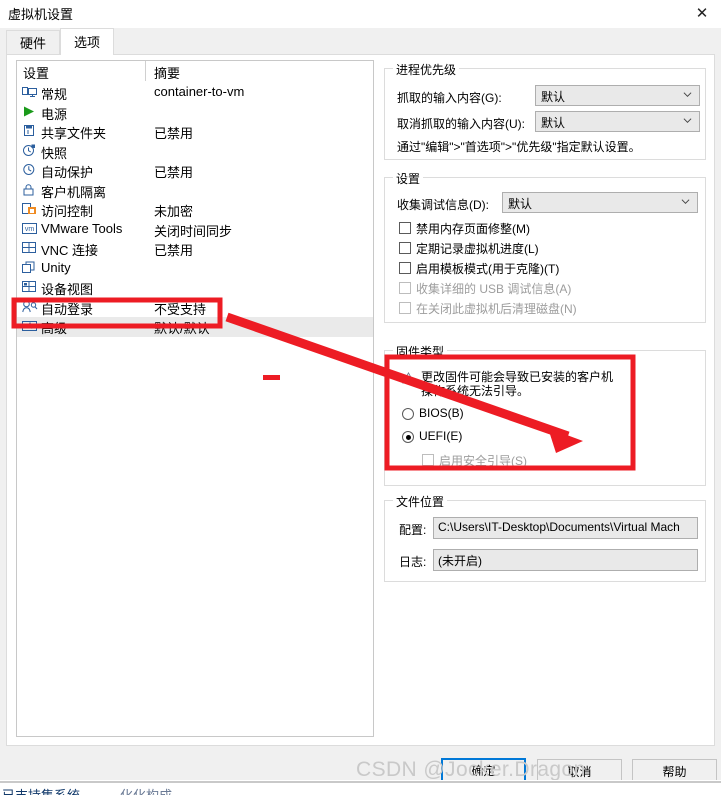 The width and height of the screenshot is (721, 795). What do you see at coordinates (54, 328) in the screenshot?
I see `list-item-label: 高级` at bounding box center [54, 328].